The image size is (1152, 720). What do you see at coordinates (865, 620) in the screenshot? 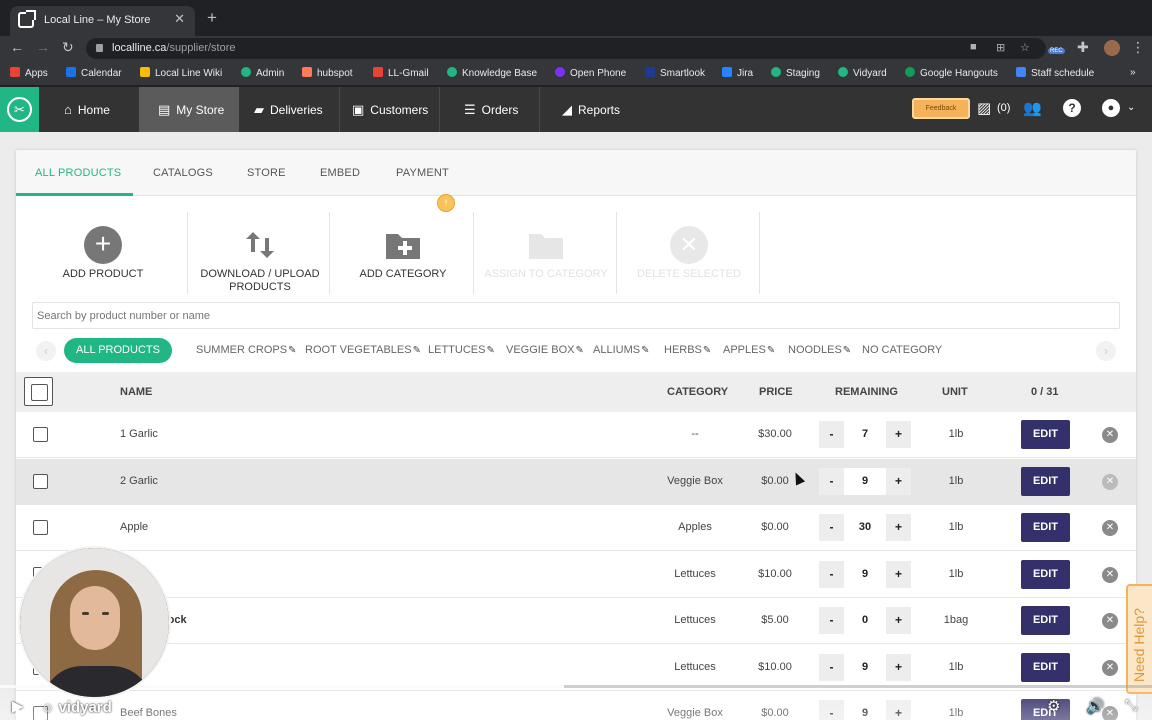
I see `remaining-value: 0` at bounding box center [865, 620].